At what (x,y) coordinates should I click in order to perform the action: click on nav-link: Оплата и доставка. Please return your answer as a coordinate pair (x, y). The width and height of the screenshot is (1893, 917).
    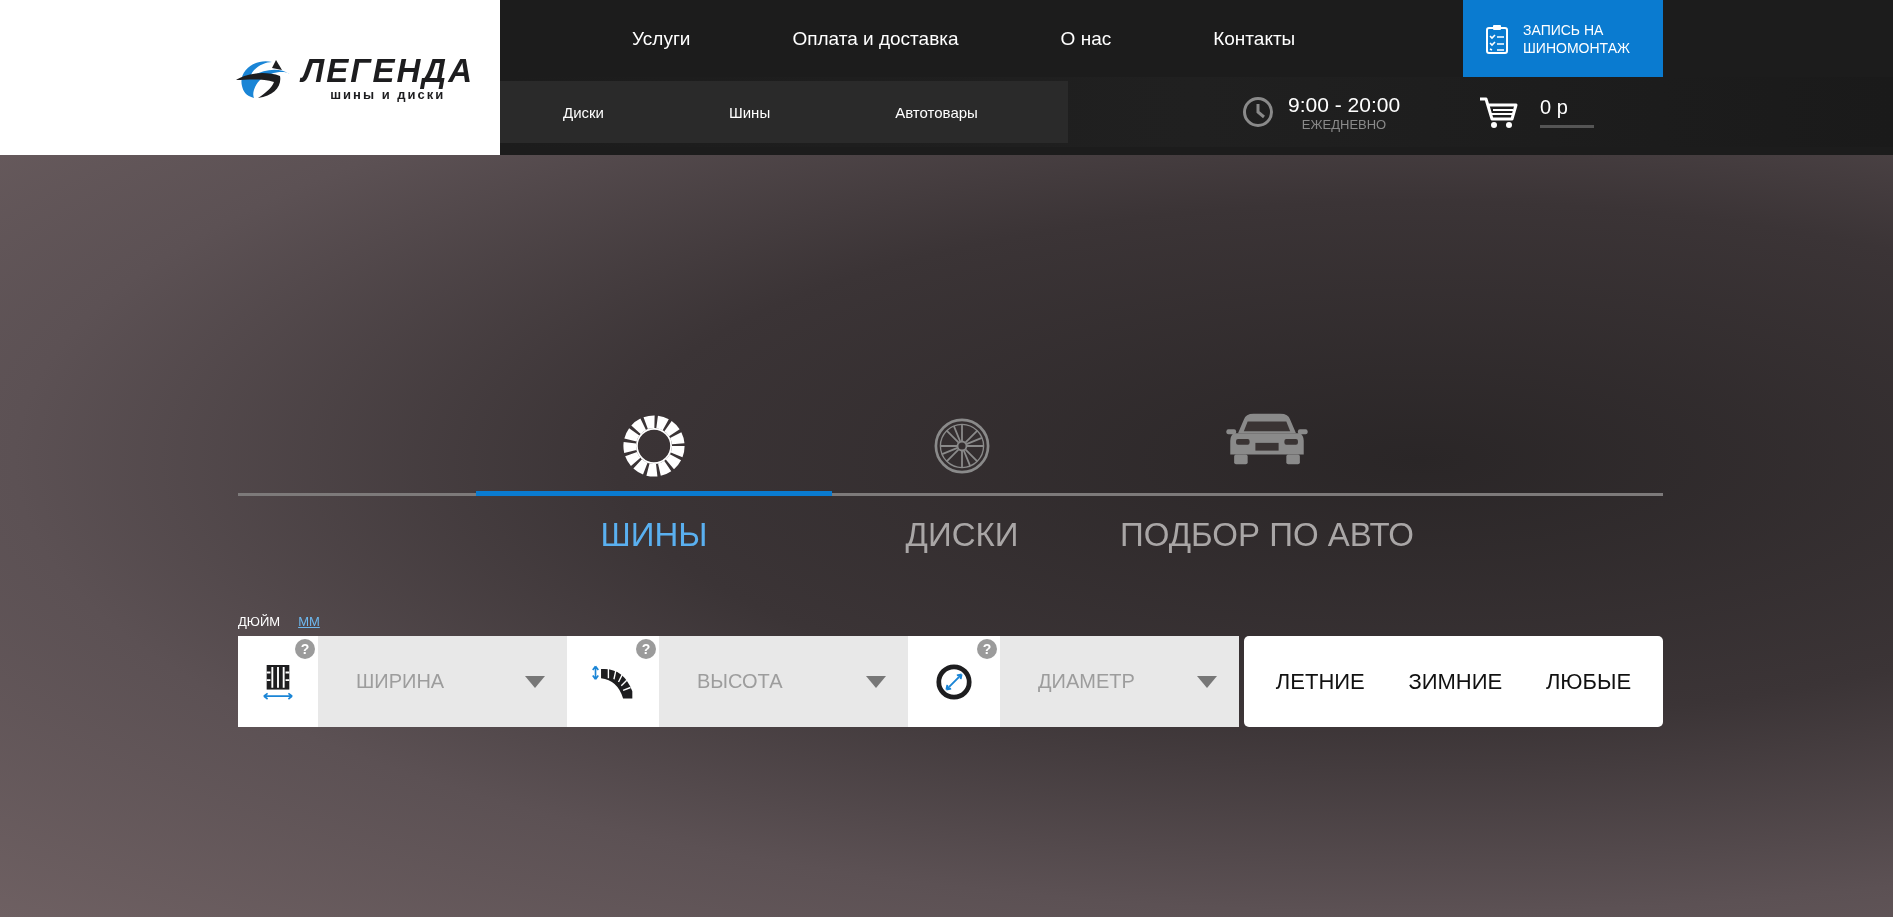
    Looking at the image, I should click on (875, 38).